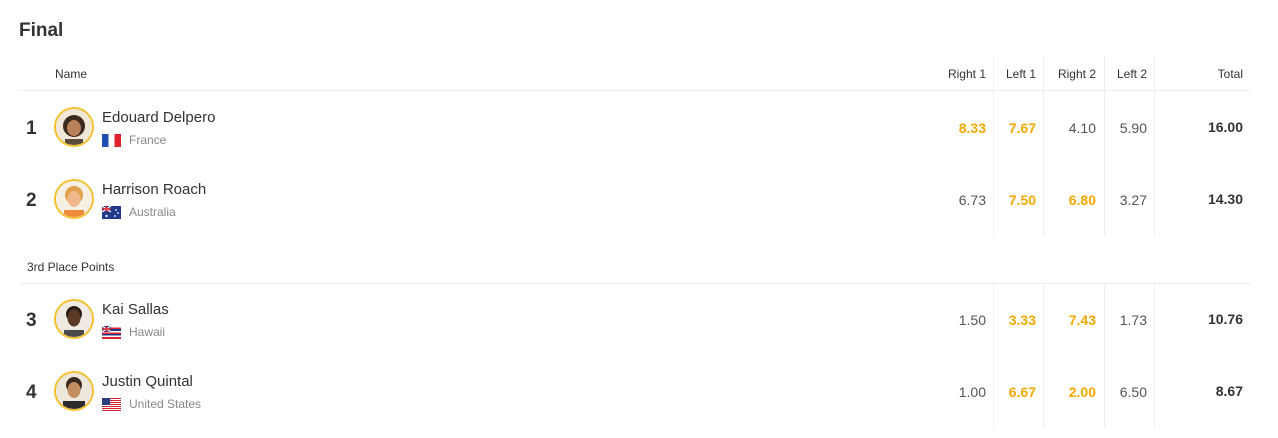  What do you see at coordinates (158, 117) in the screenshot?
I see `surfer-name: Edouard Delpero` at bounding box center [158, 117].